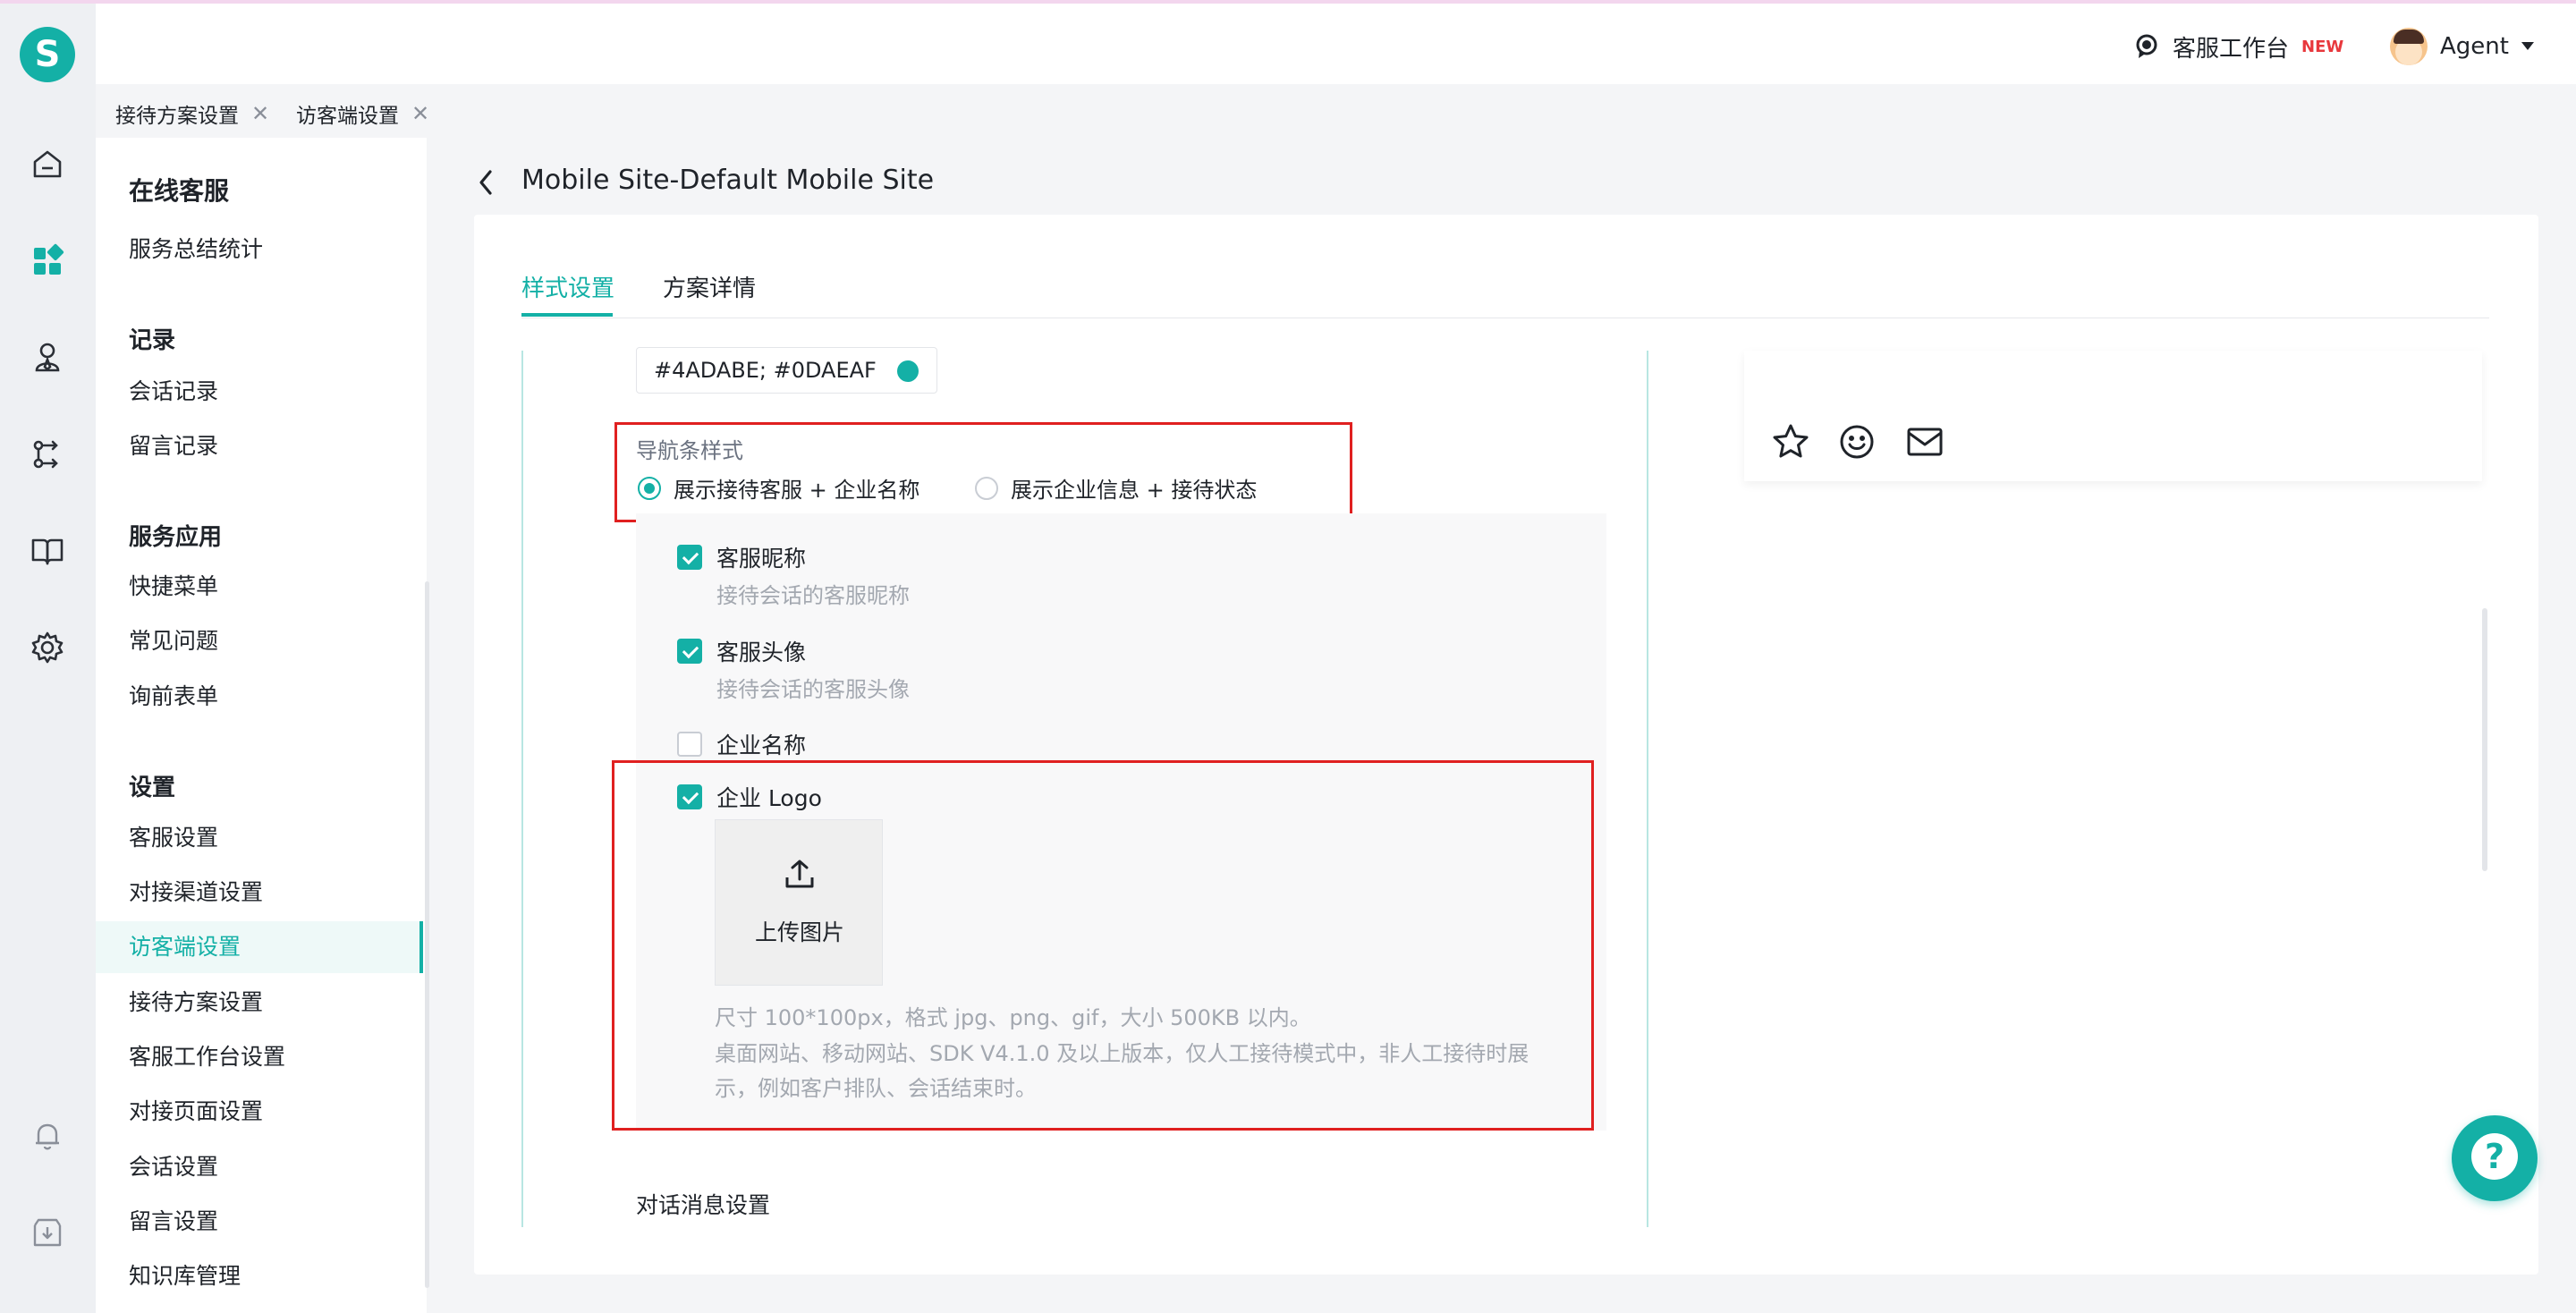 The height and width of the screenshot is (1313, 2576). Describe the element at coordinates (1336, 111) in the screenshot. I see `tab-bar: 接待方案设置 ✕ 访客端设置 ✕` at that location.